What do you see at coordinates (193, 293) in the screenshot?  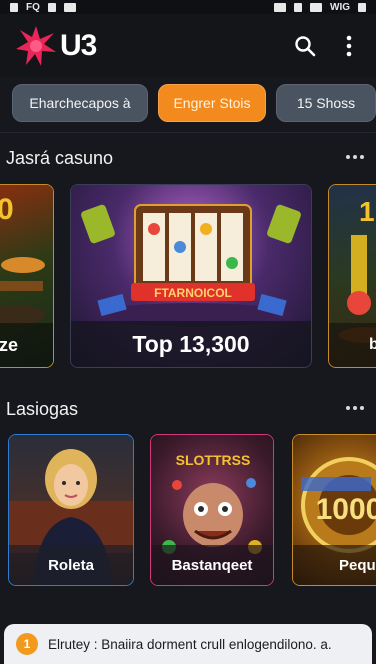 I see `slot-art-text: FTARNOICOL` at bounding box center [193, 293].